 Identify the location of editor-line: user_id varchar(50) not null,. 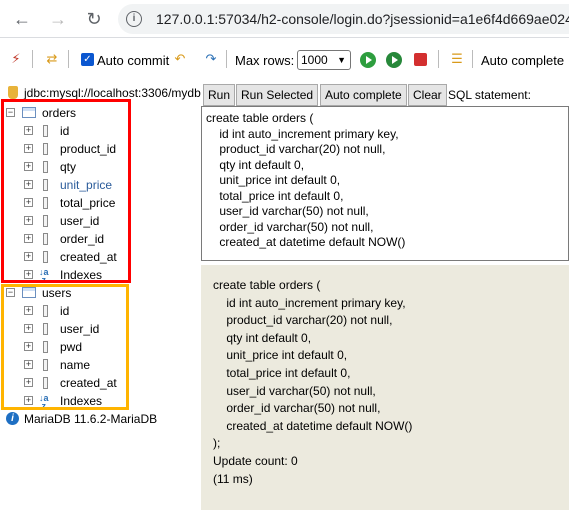
(287, 211).